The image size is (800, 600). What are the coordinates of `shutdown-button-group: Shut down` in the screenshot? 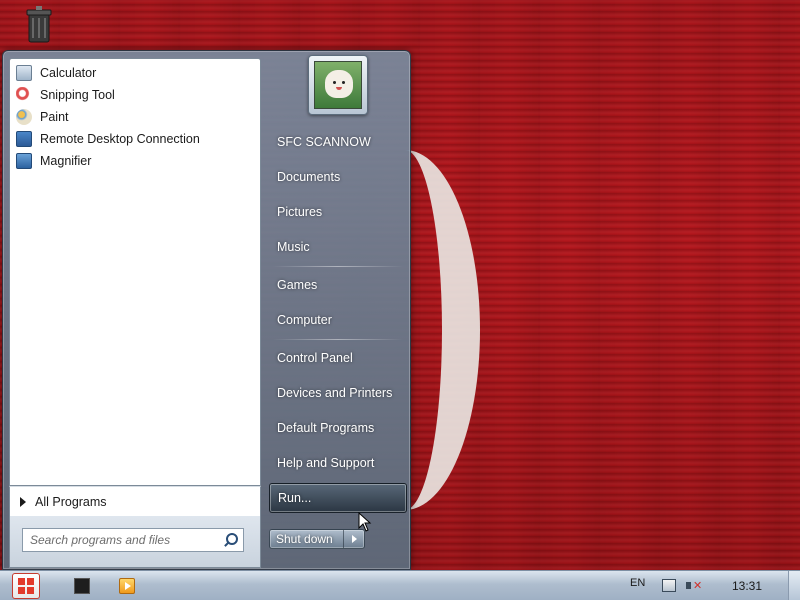 It's located at (317, 539).